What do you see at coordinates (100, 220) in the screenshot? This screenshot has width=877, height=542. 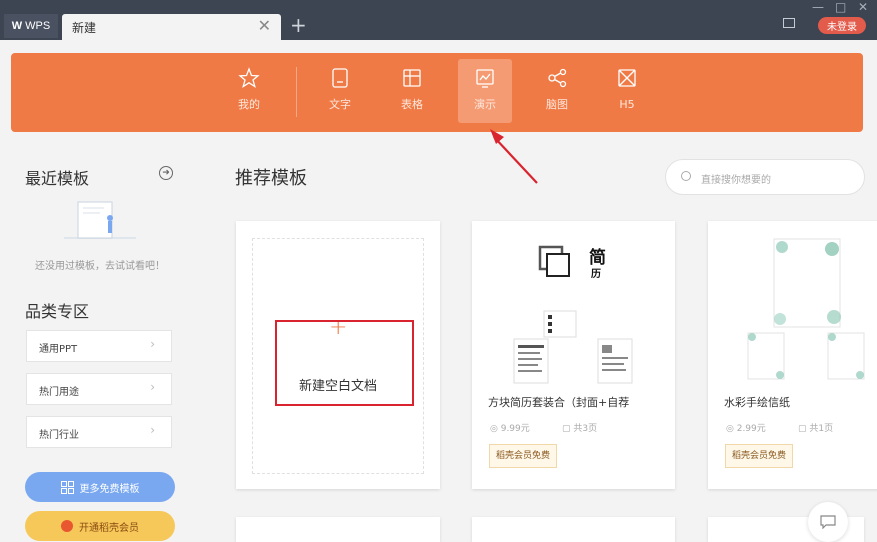 I see `empty-state-illustration-icon` at bounding box center [100, 220].